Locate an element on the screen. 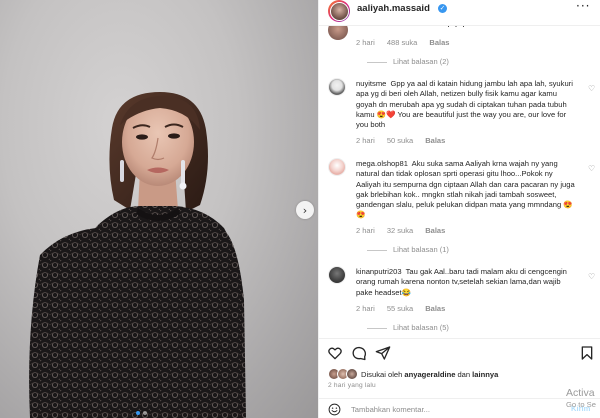 This screenshot has width=600, height=418. comment-username: kinanputri203 is located at coordinates (379, 271).